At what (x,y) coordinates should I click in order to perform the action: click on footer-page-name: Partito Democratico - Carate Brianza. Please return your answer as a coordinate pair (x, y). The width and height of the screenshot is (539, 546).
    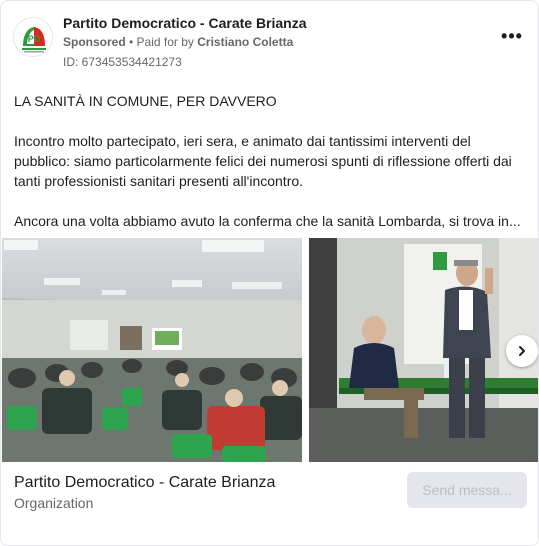
    Looking at the image, I should click on (144, 483).